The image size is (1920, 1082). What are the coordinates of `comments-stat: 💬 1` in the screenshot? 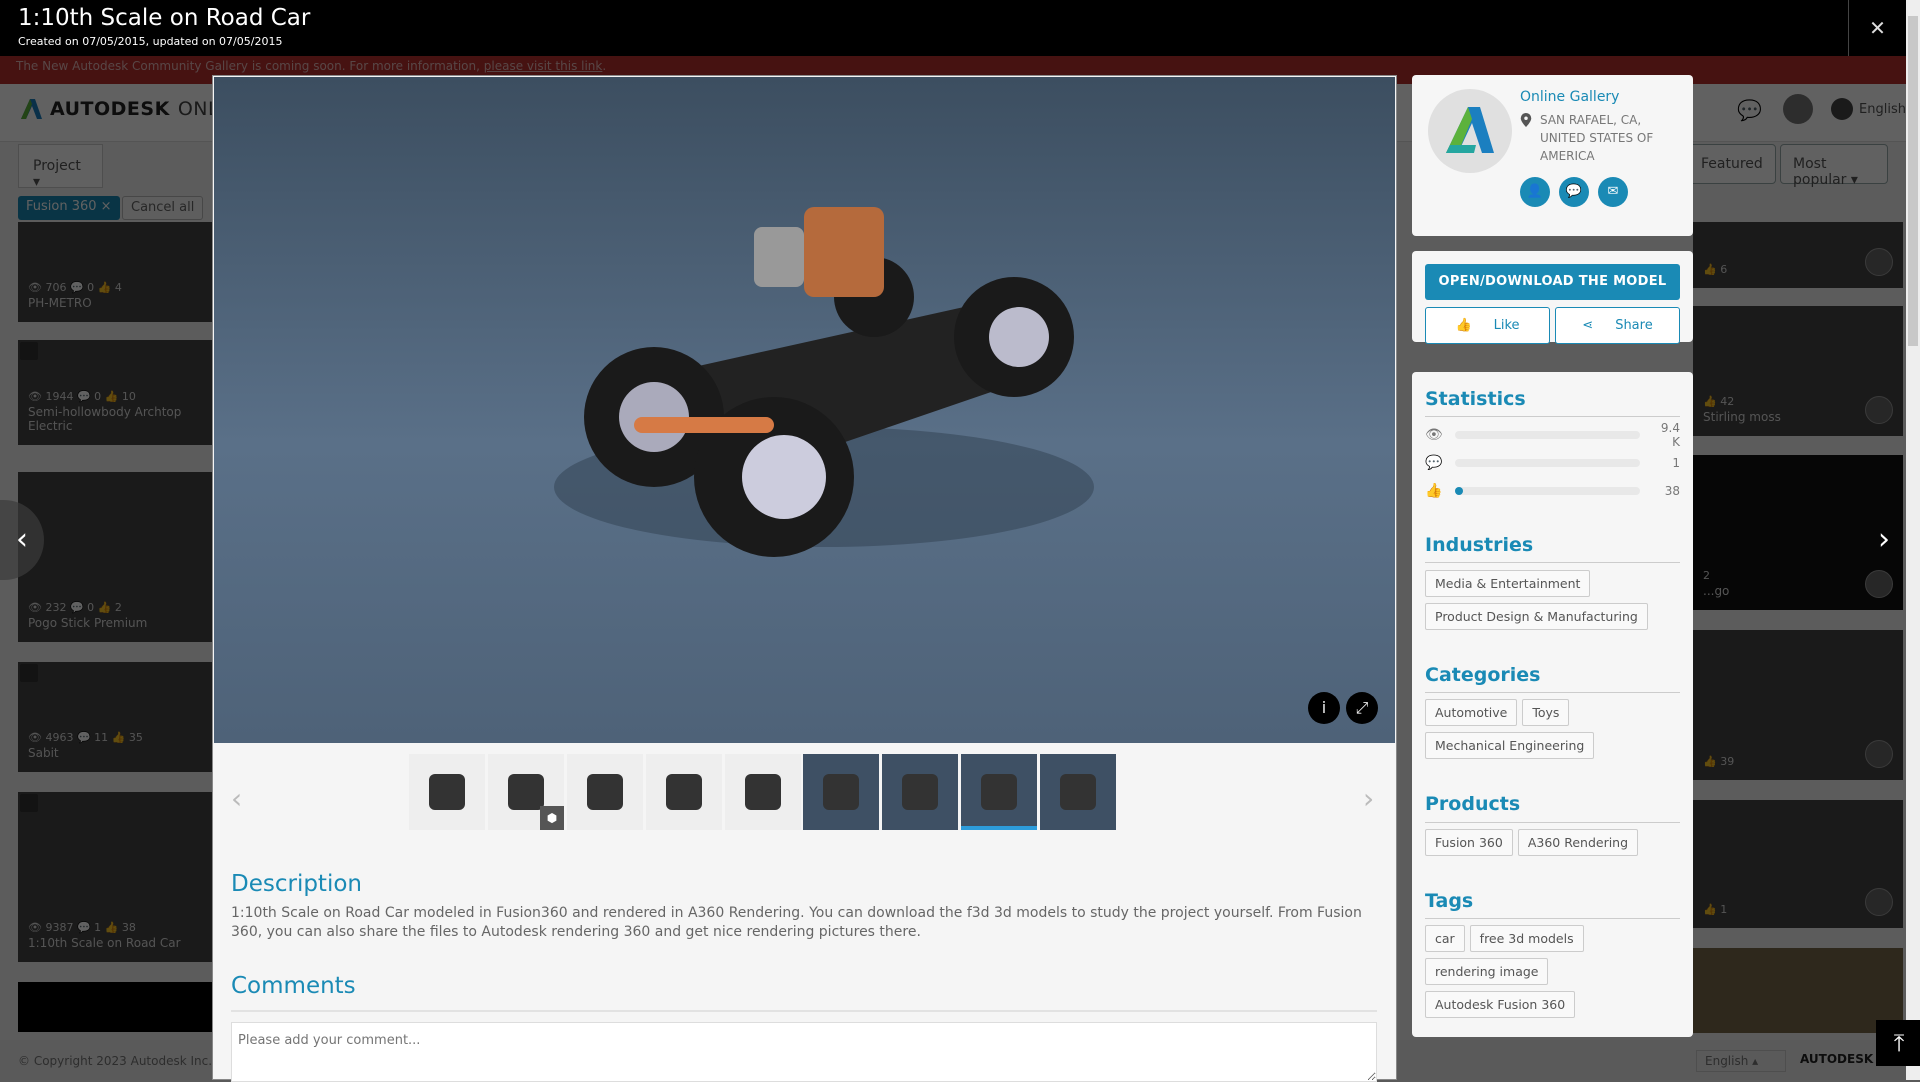 It's located at (1552, 463).